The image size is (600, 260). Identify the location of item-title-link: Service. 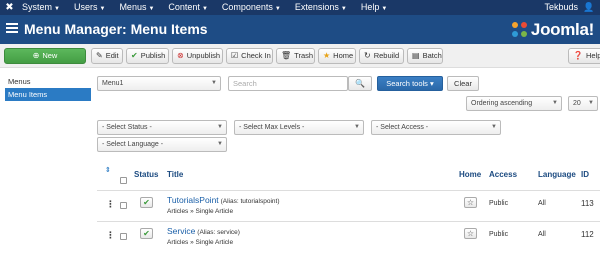
(181, 231).